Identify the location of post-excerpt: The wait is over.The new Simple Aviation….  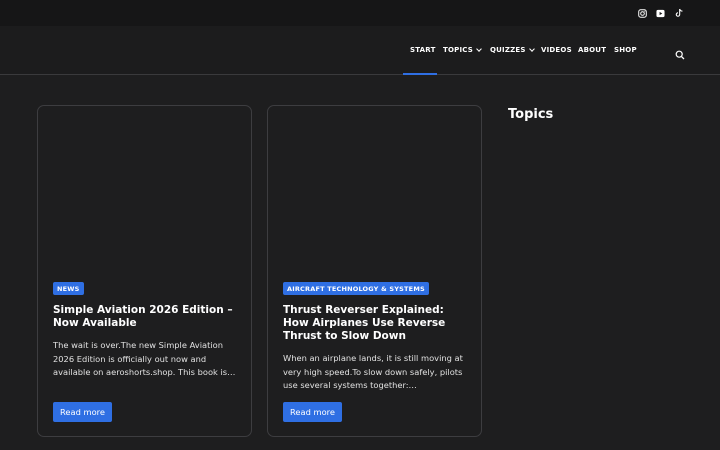
(144, 358).